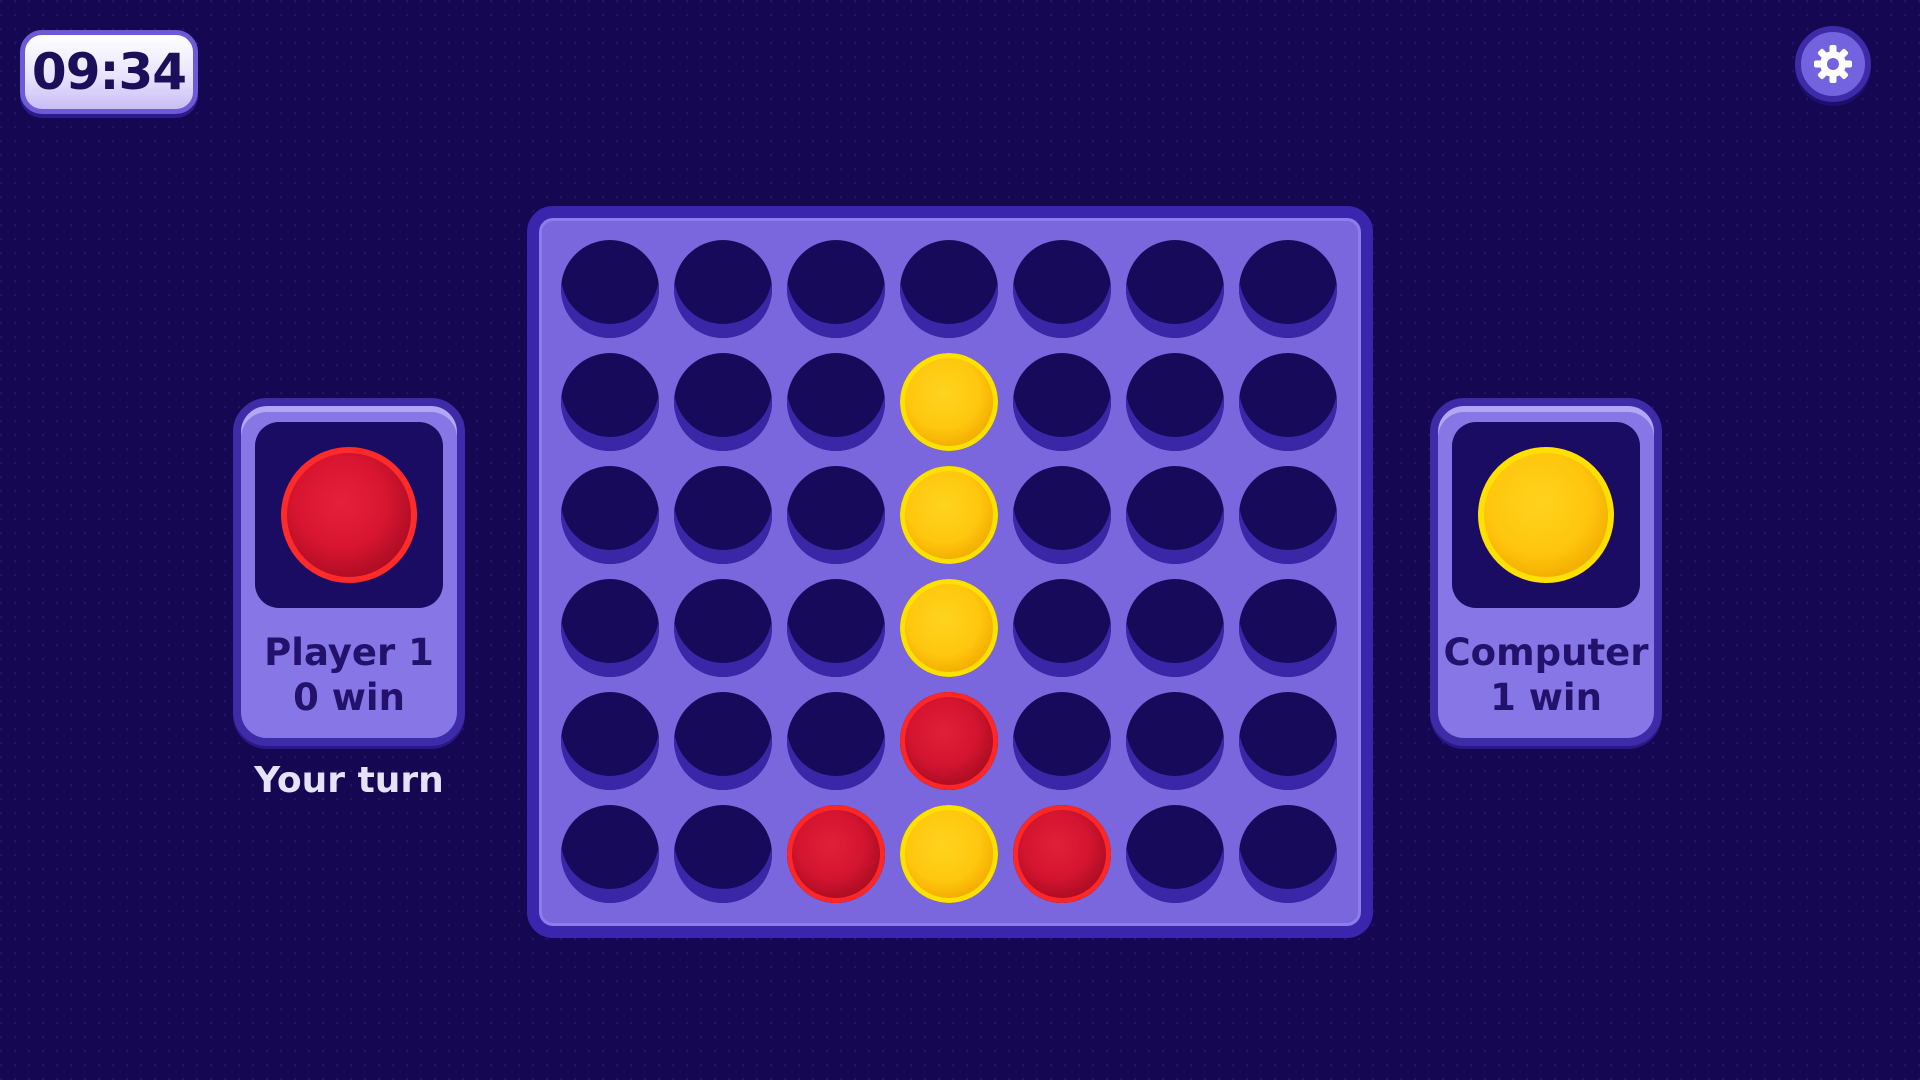  Describe the element at coordinates (349, 652) in the screenshot. I see `player-name: Player 1` at that location.